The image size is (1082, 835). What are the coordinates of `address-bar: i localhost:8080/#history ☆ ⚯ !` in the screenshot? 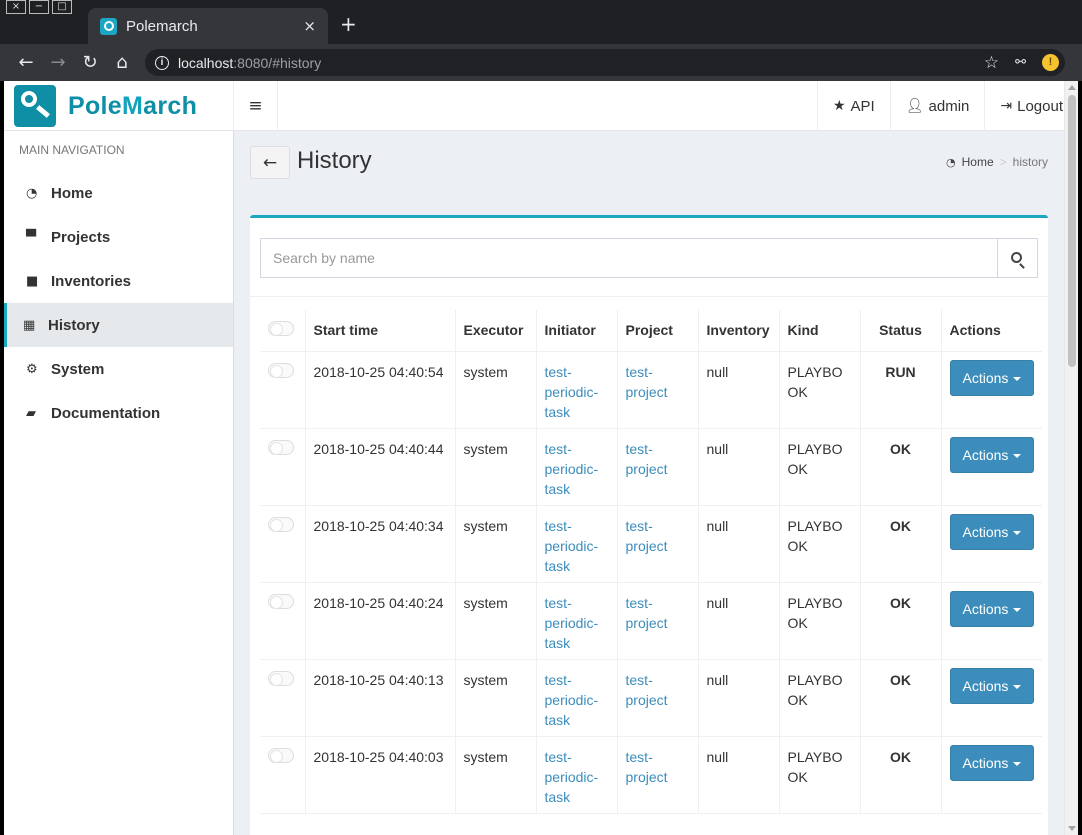 It's located at (605, 62).